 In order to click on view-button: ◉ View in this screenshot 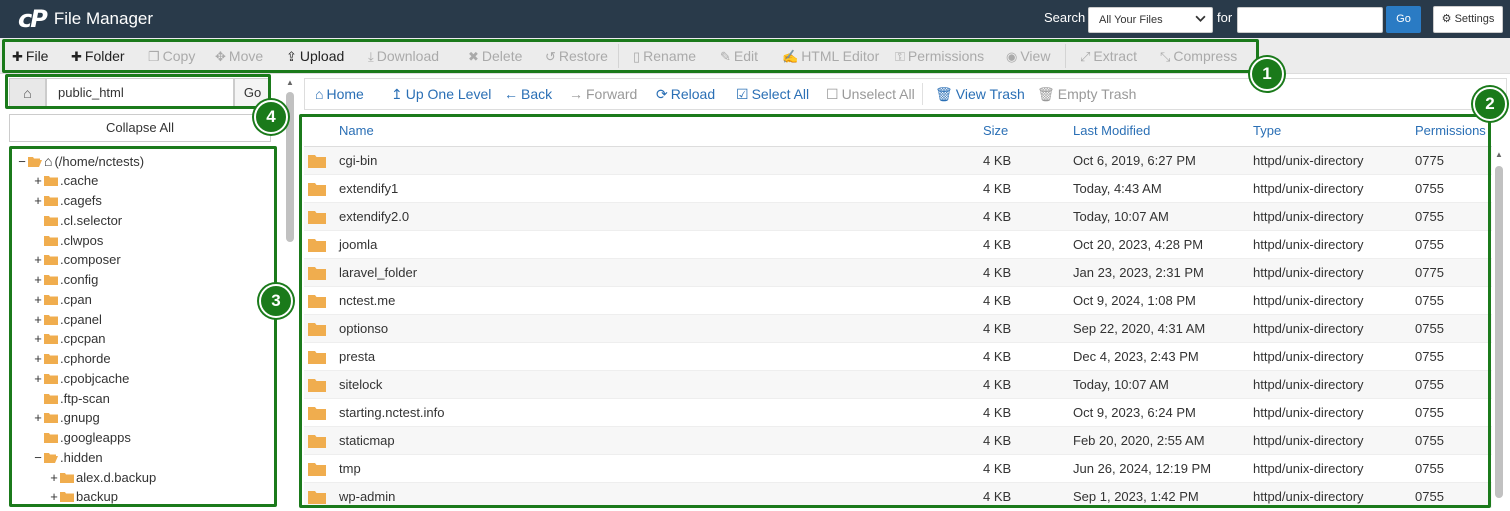, I will do `click(1028, 56)`.